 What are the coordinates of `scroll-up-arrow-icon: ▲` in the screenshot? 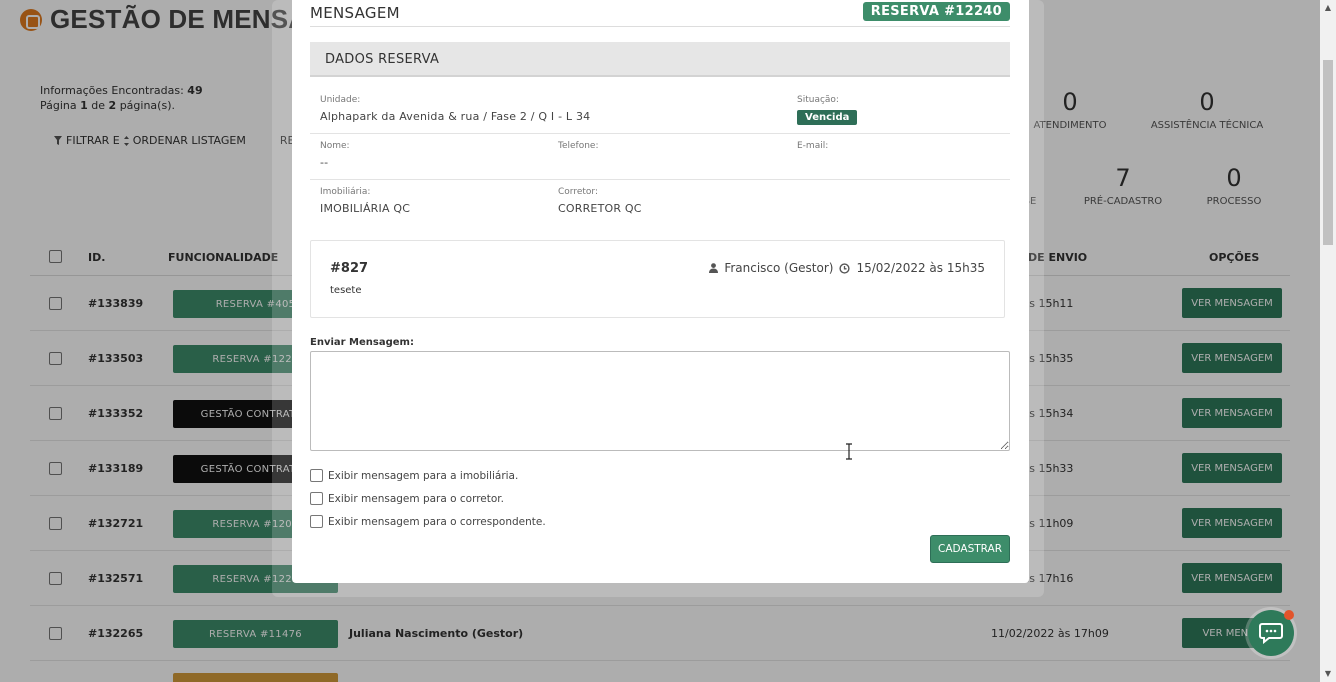 It's located at (1328, 8).